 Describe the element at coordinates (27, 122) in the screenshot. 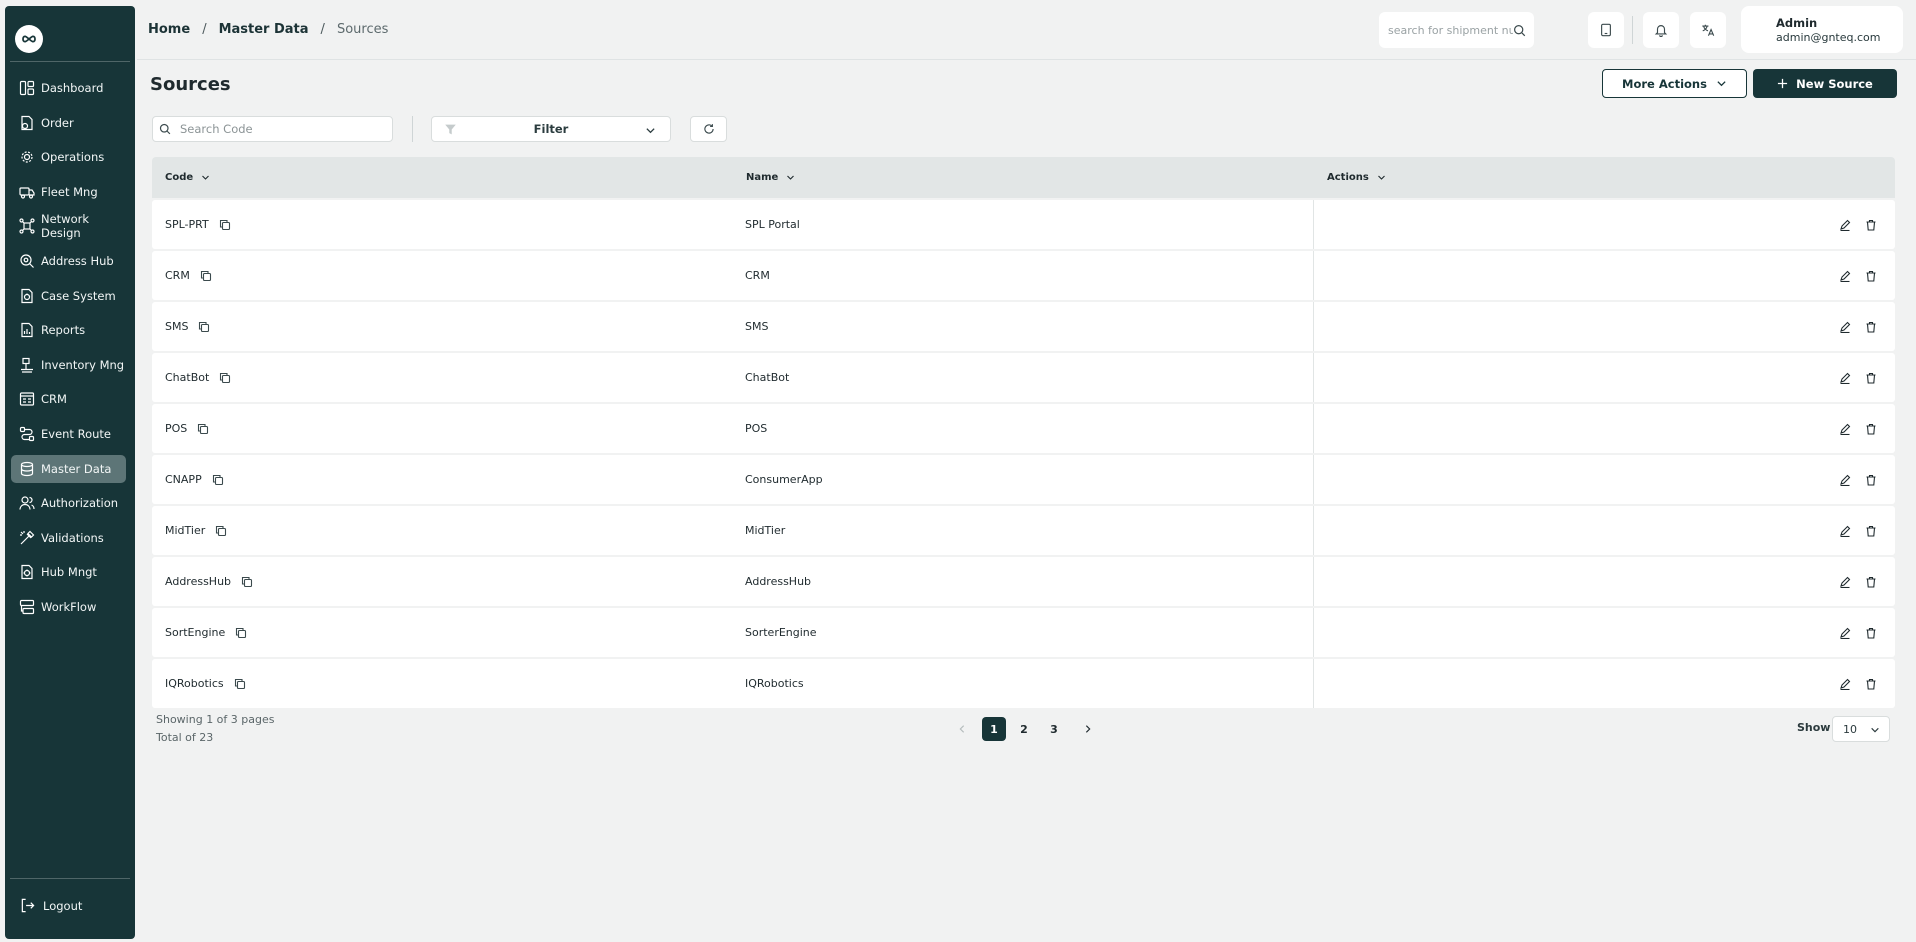

I see `order-icon` at that location.